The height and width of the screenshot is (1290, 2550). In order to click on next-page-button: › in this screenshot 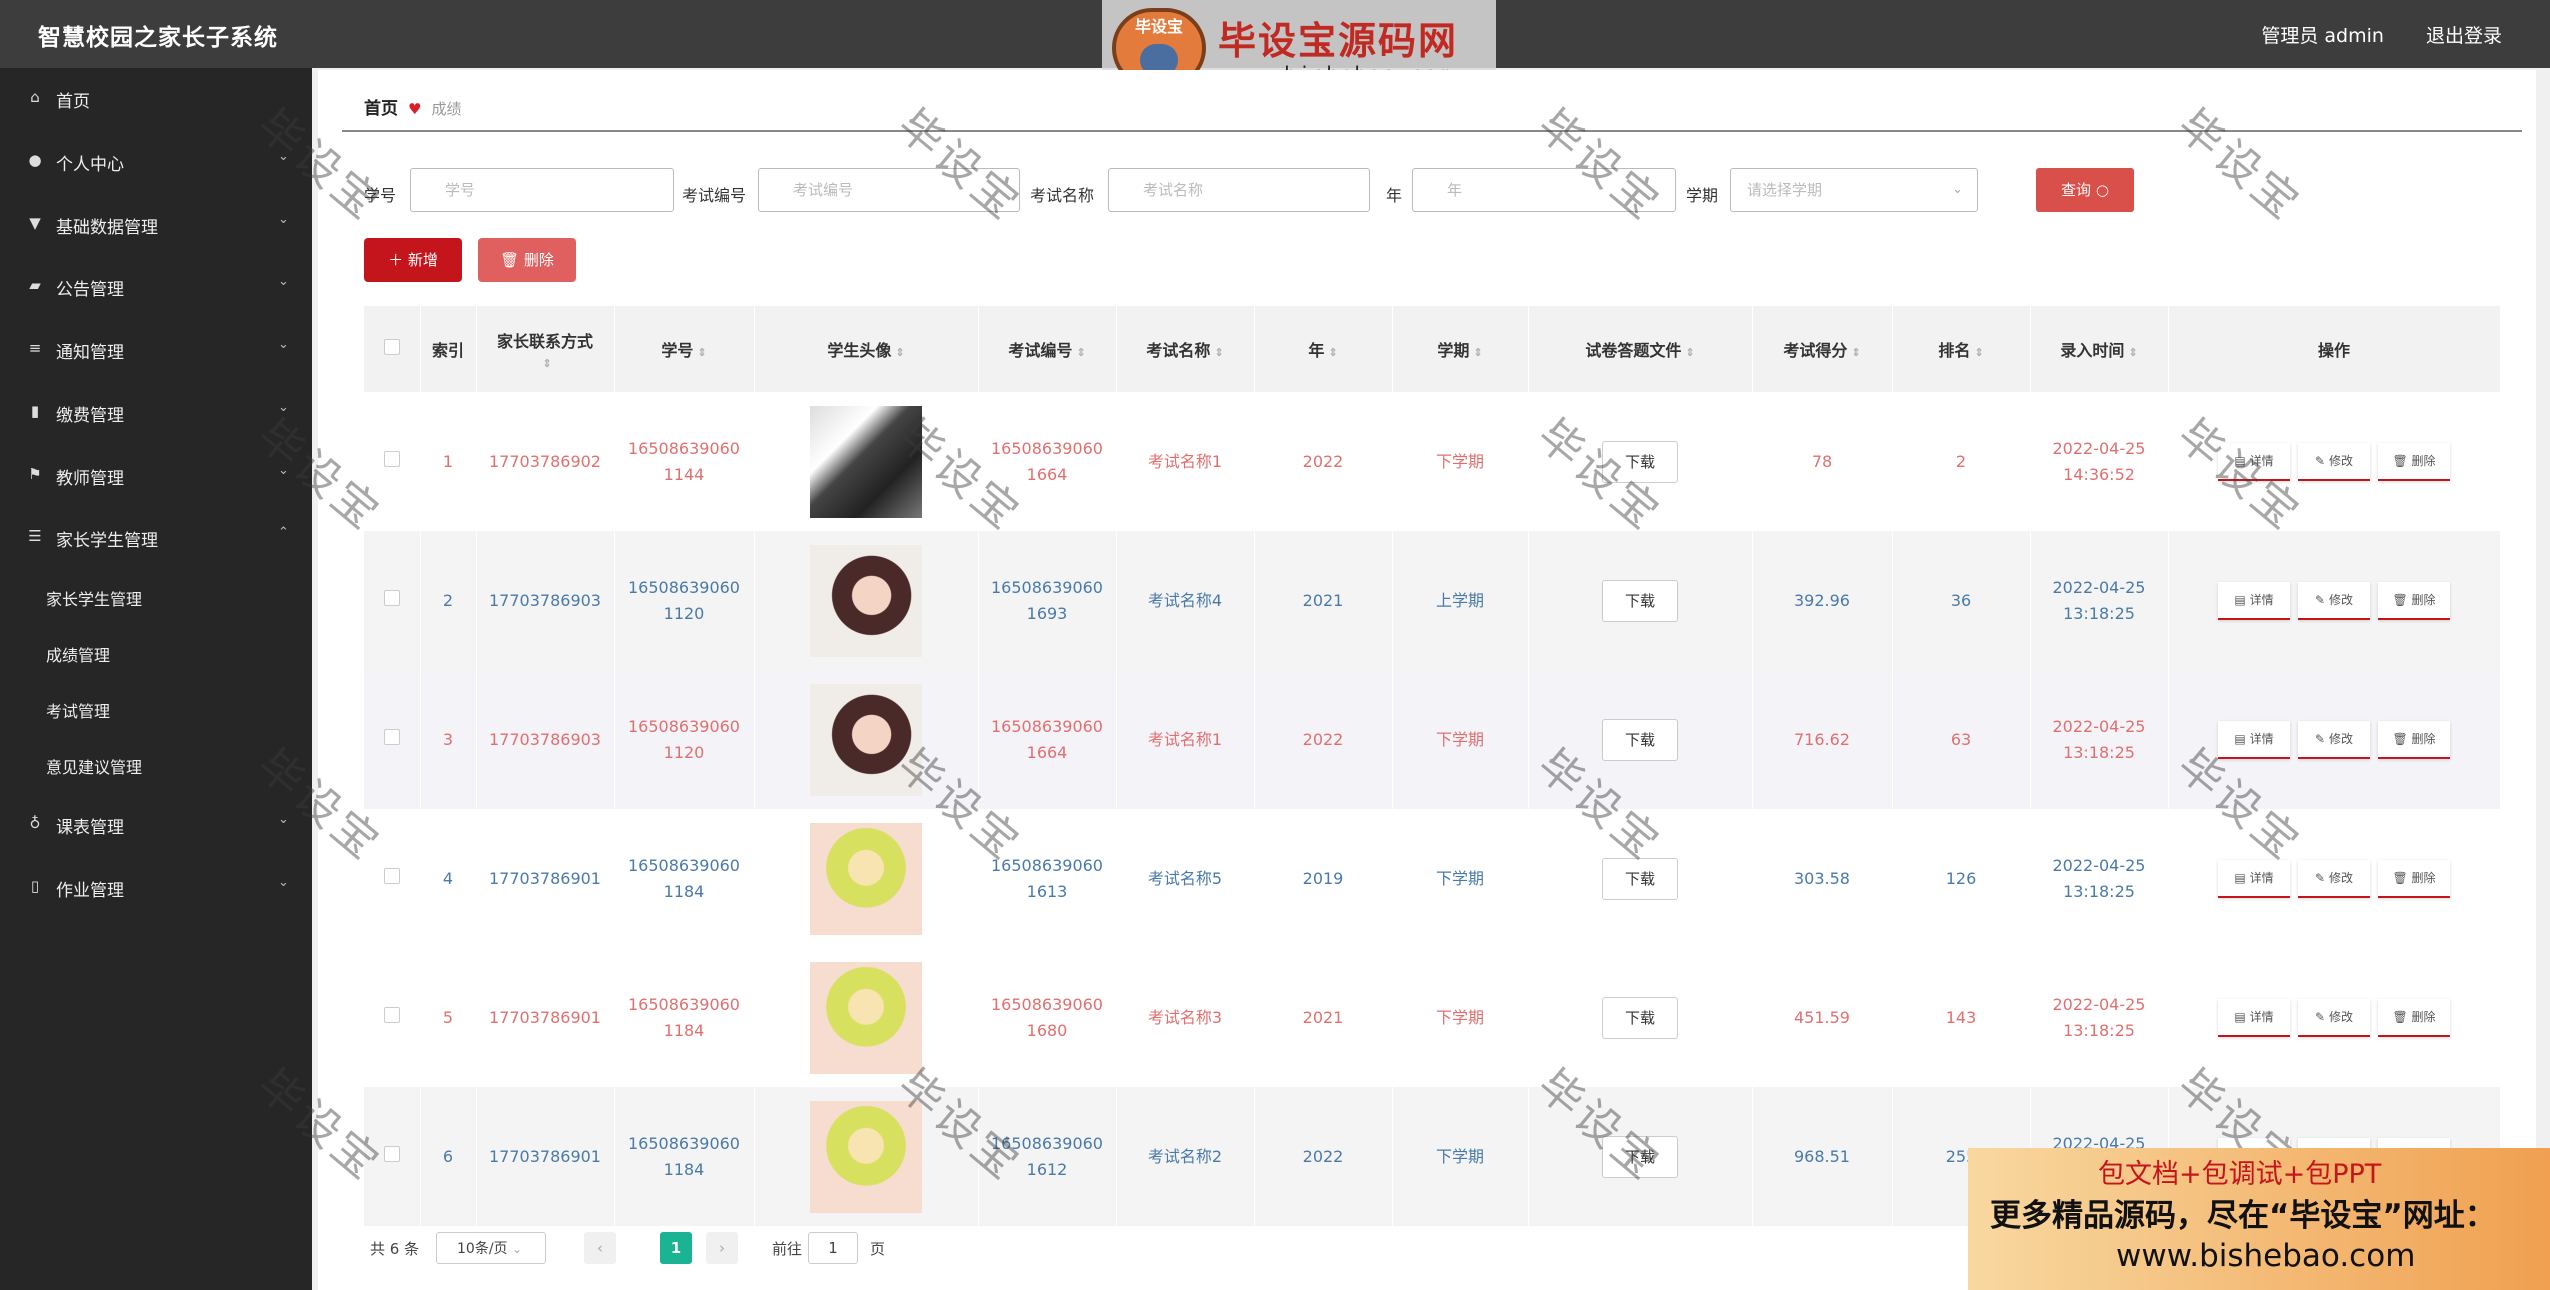, I will do `click(722, 1248)`.